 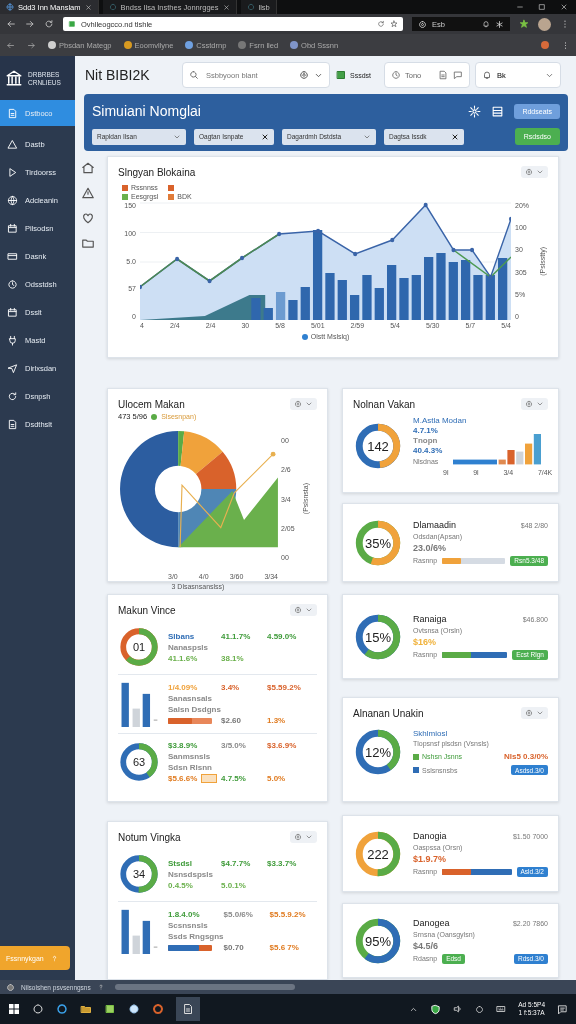 What do you see at coordinates (309, 837) in the screenshot?
I see `chevron-down-icon` at bounding box center [309, 837].